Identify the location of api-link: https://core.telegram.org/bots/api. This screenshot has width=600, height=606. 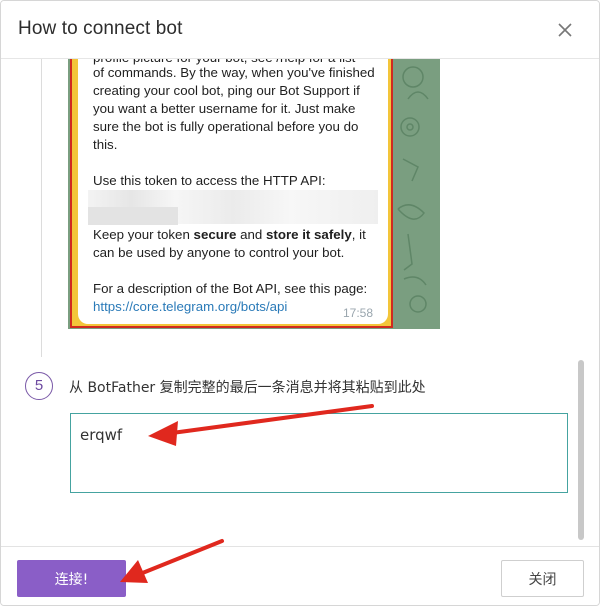
(238, 307).